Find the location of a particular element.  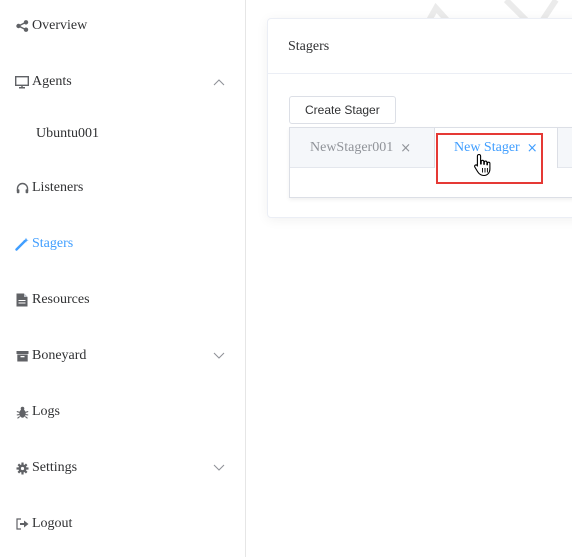

chevron-up-icon is located at coordinates (219, 82).